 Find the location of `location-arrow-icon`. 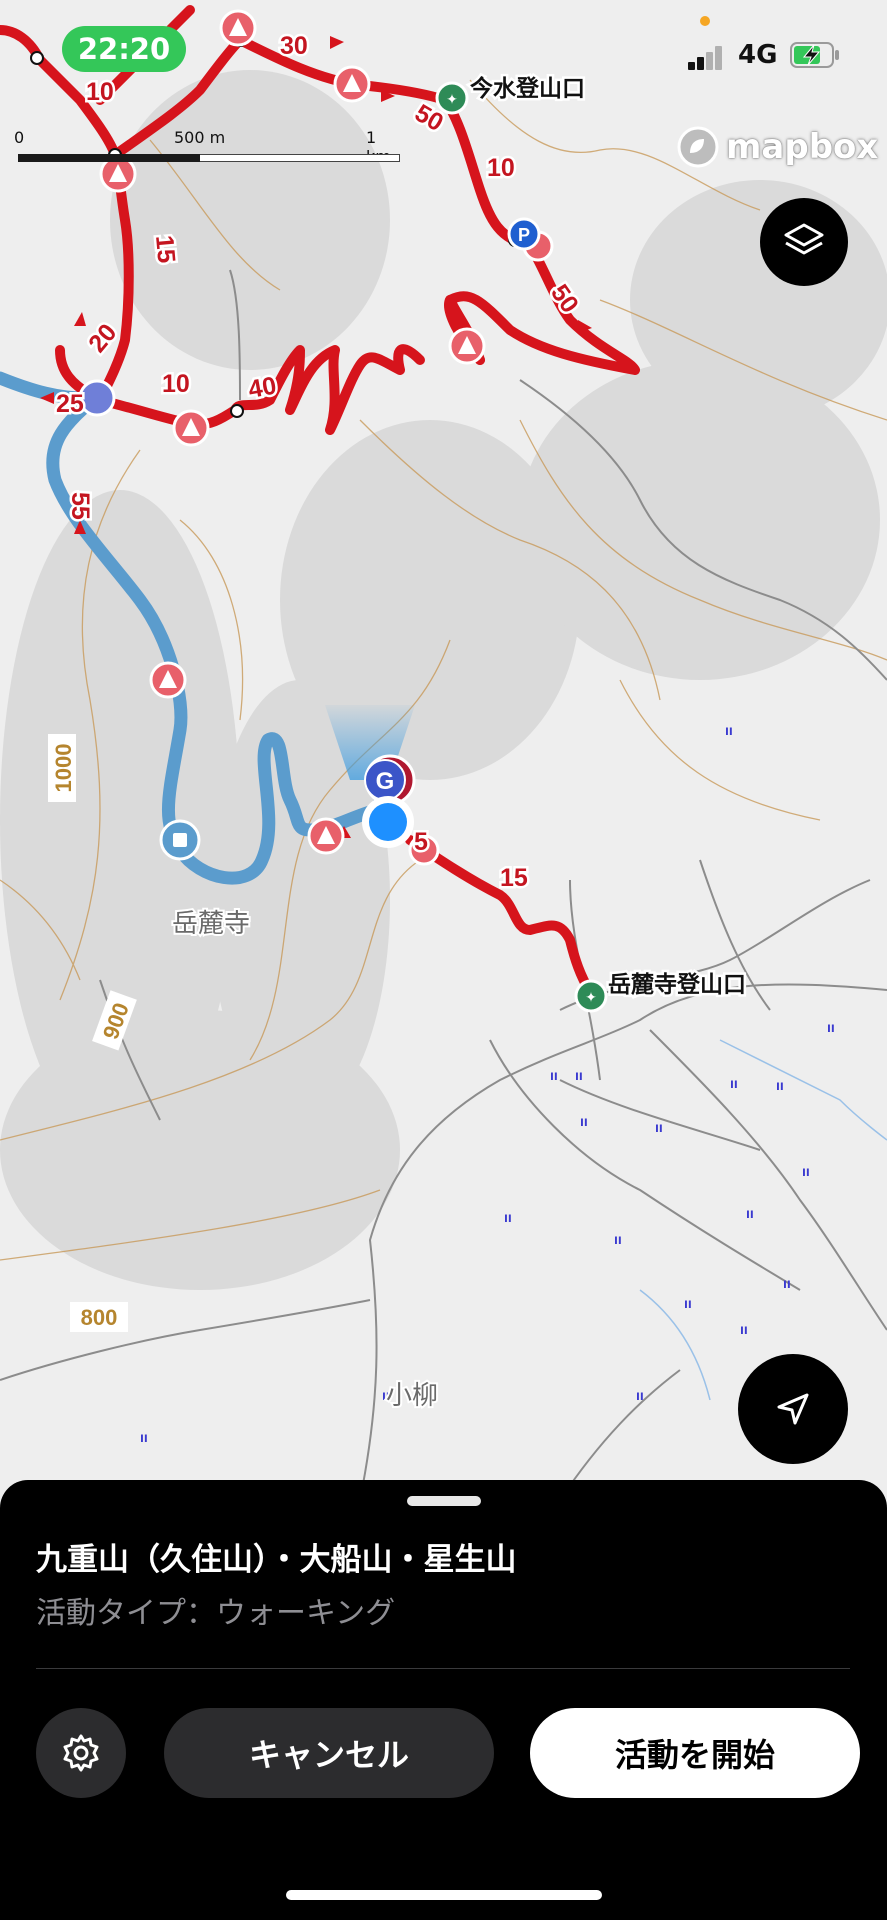

location-arrow-icon is located at coordinates (793, 1409).